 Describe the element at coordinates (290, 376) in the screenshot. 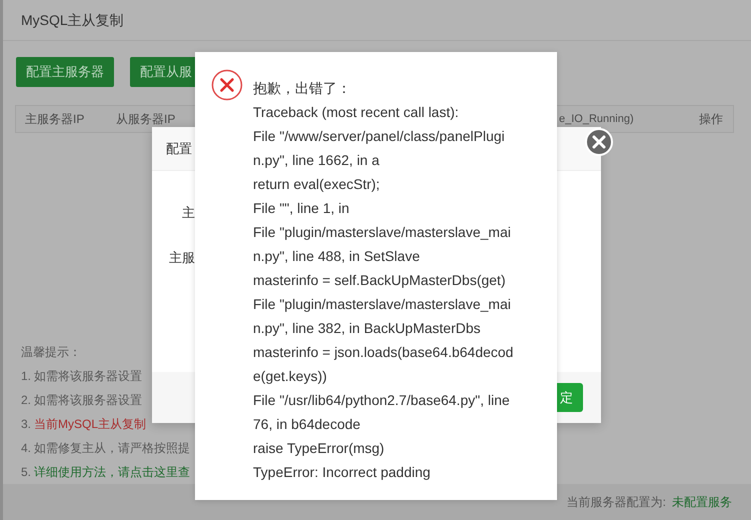

I see `traceback-line: e(get.keys))` at that location.